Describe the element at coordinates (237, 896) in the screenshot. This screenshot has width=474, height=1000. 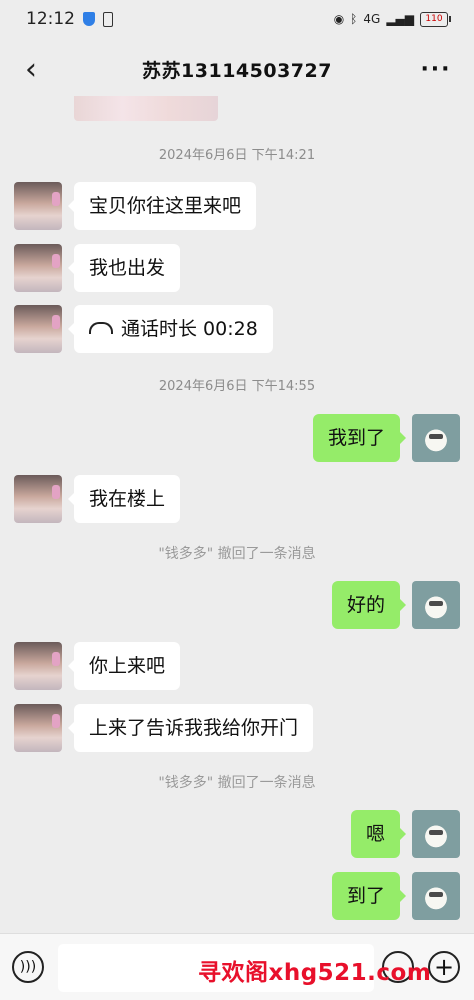
I see `message-row: 到了` at that location.